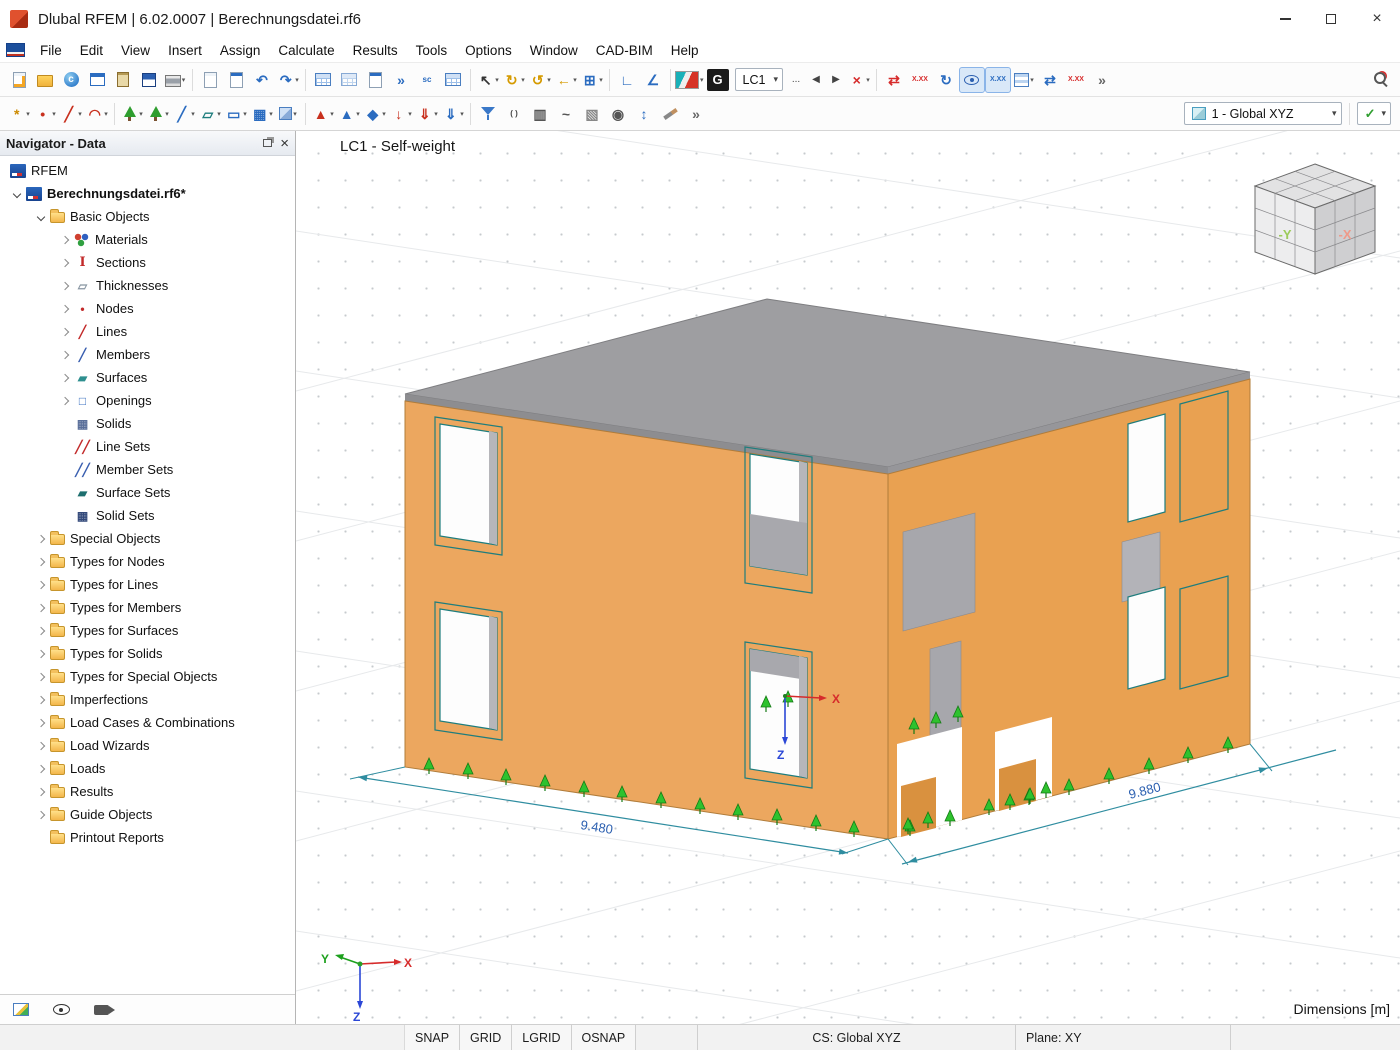  I want to click on load-case-combo: LC1 ▾, so click(758, 79).